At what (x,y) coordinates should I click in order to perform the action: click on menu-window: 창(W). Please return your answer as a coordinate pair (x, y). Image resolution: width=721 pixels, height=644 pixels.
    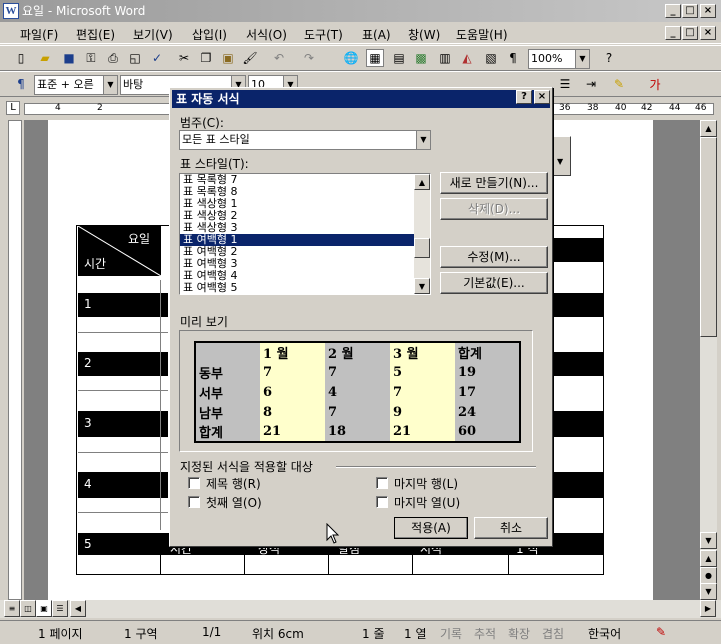
    Looking at the image, I should click on (424, 34).